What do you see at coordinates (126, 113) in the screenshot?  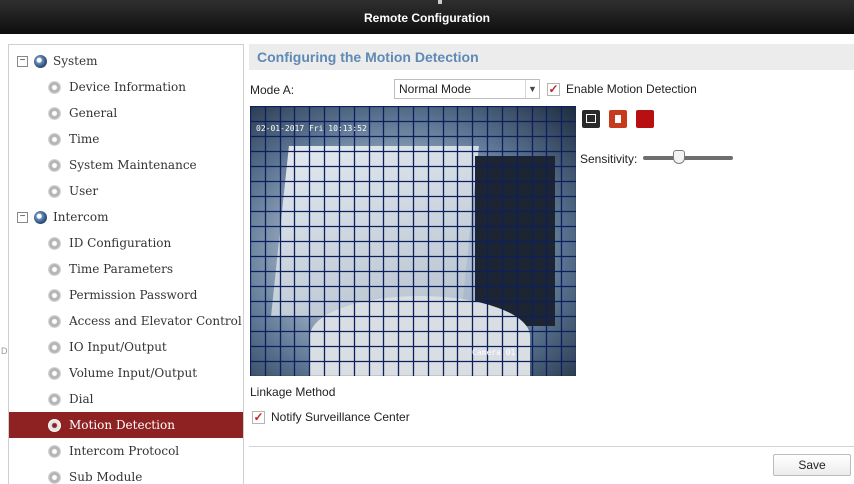 I see `tree-item-general: General` at bounding box center [126, 113].